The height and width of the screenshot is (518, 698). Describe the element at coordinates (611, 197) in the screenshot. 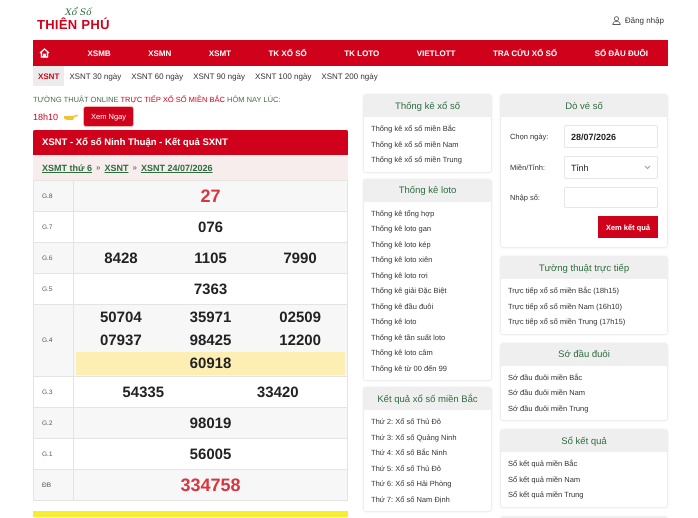

I see `number-input` at that location.